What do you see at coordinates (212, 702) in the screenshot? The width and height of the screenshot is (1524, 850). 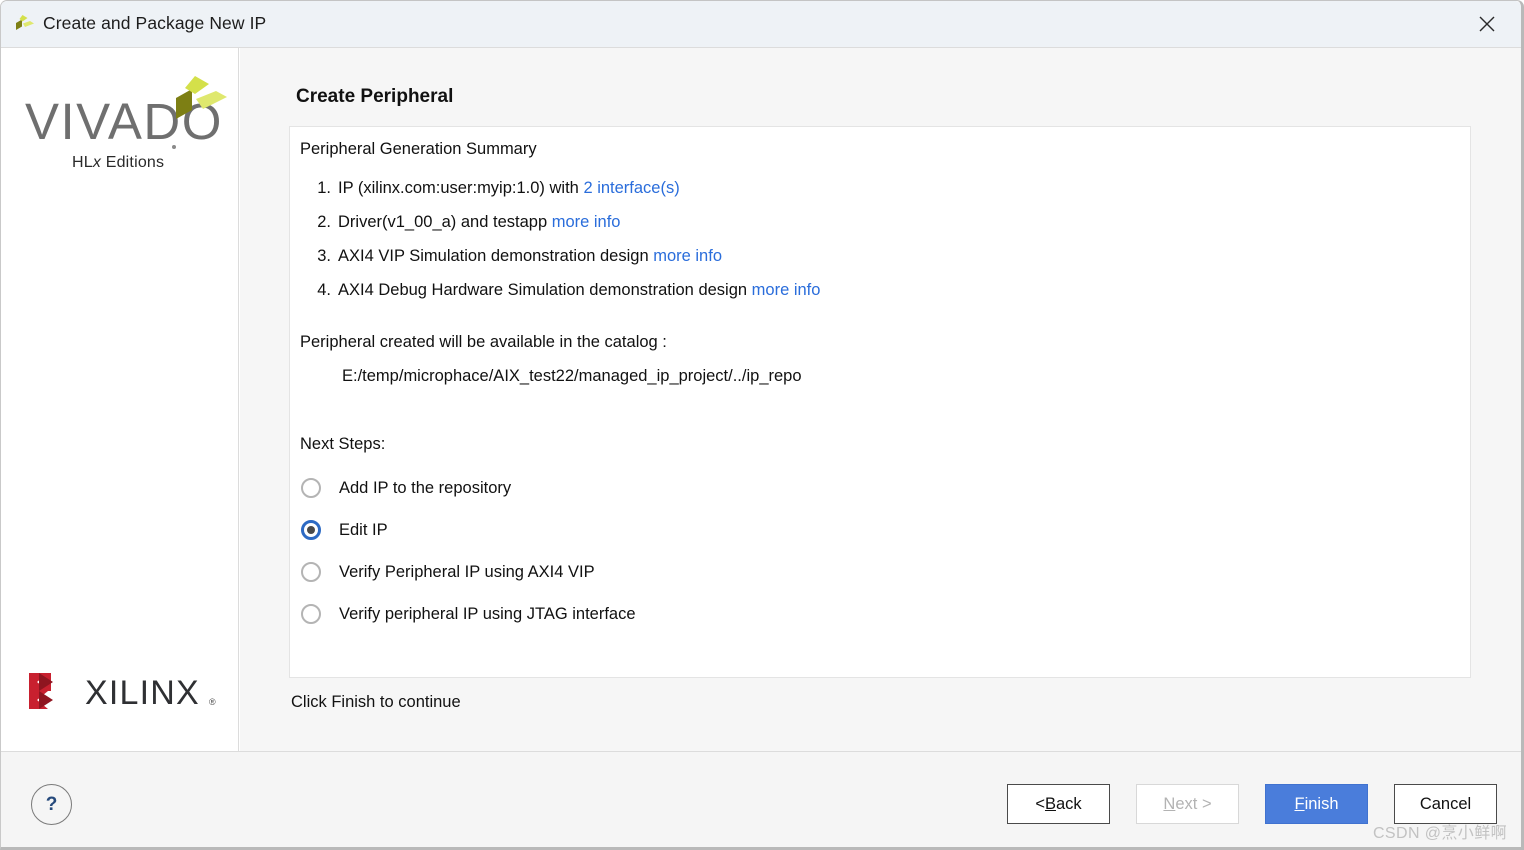 I see `xilinx-registered-mark: ®` at bounding box center [212, 702].